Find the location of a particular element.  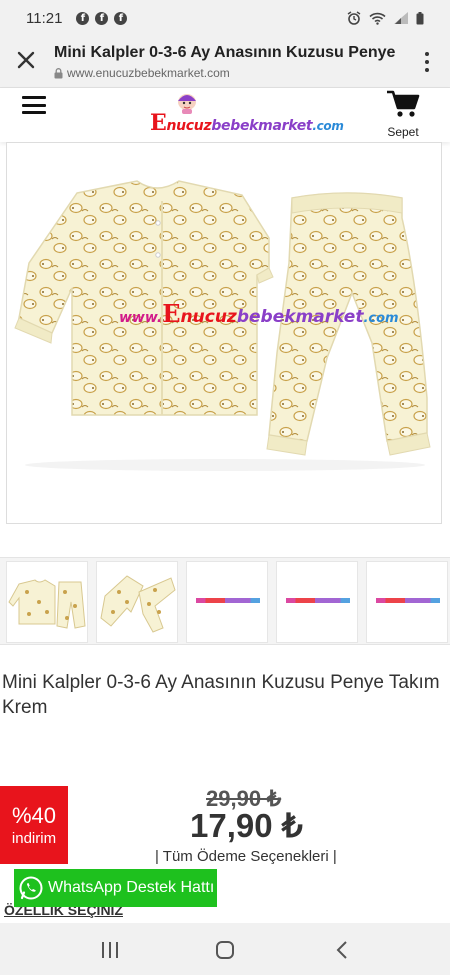

whatsapp-label: WhatsApp Destek Hattı is located at coordinates (131, 887).